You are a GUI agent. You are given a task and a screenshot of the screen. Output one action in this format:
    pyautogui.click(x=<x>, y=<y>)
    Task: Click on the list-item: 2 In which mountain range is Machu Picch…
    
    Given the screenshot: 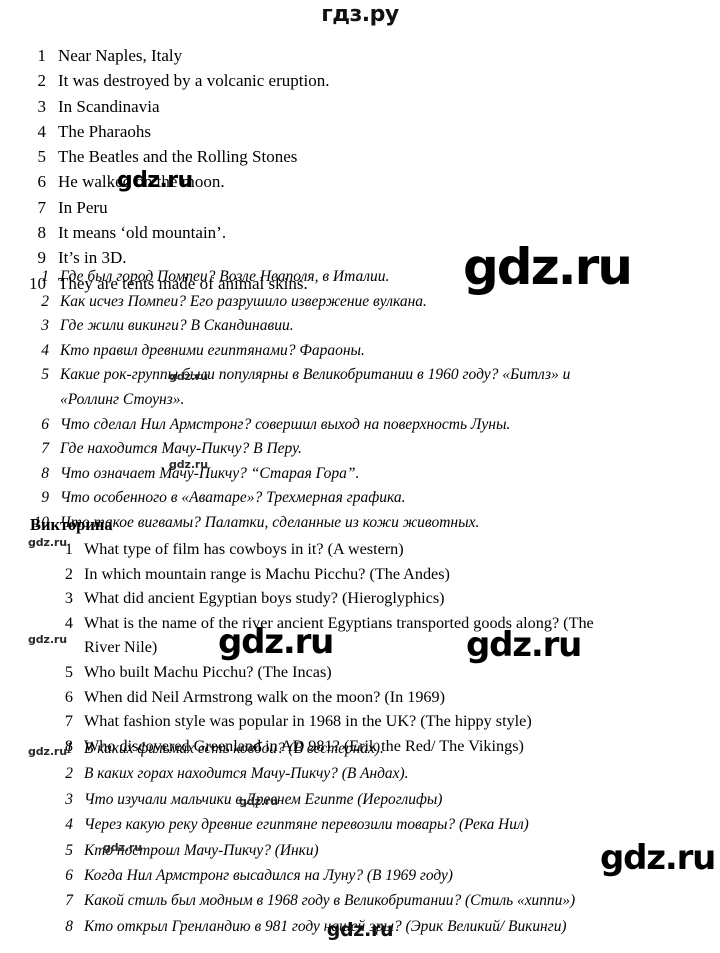 What is the action you would take?
    pyautogui.click(x=360, y=574)
    